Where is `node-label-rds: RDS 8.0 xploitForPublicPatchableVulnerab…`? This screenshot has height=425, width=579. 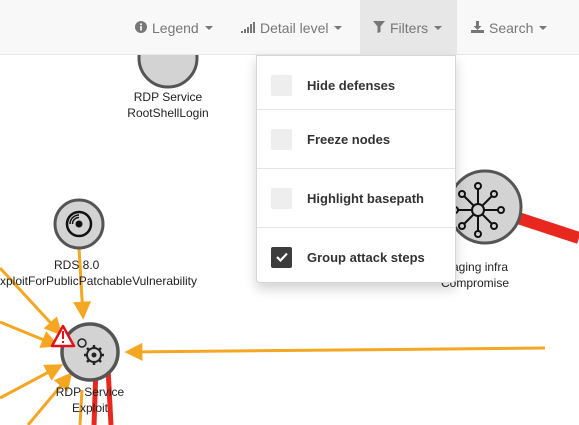
node-label-rds: RDS 8.0 xploitForPublicPatchableVulnerab… is located at coordinates (111, 273).